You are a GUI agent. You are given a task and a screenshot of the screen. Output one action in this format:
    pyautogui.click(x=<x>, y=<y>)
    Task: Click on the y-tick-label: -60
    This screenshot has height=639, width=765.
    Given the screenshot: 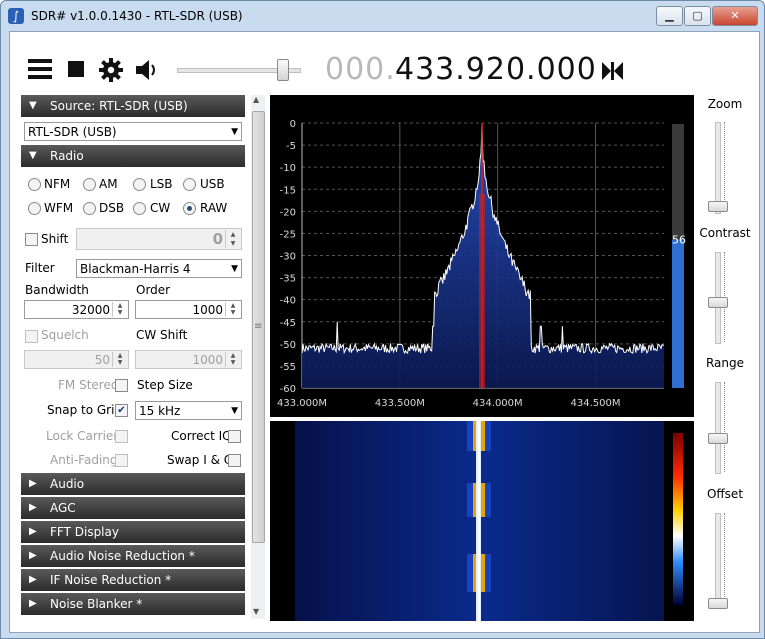 What is the action you would take?
    pyautogui.click(x=288, y=389)
    